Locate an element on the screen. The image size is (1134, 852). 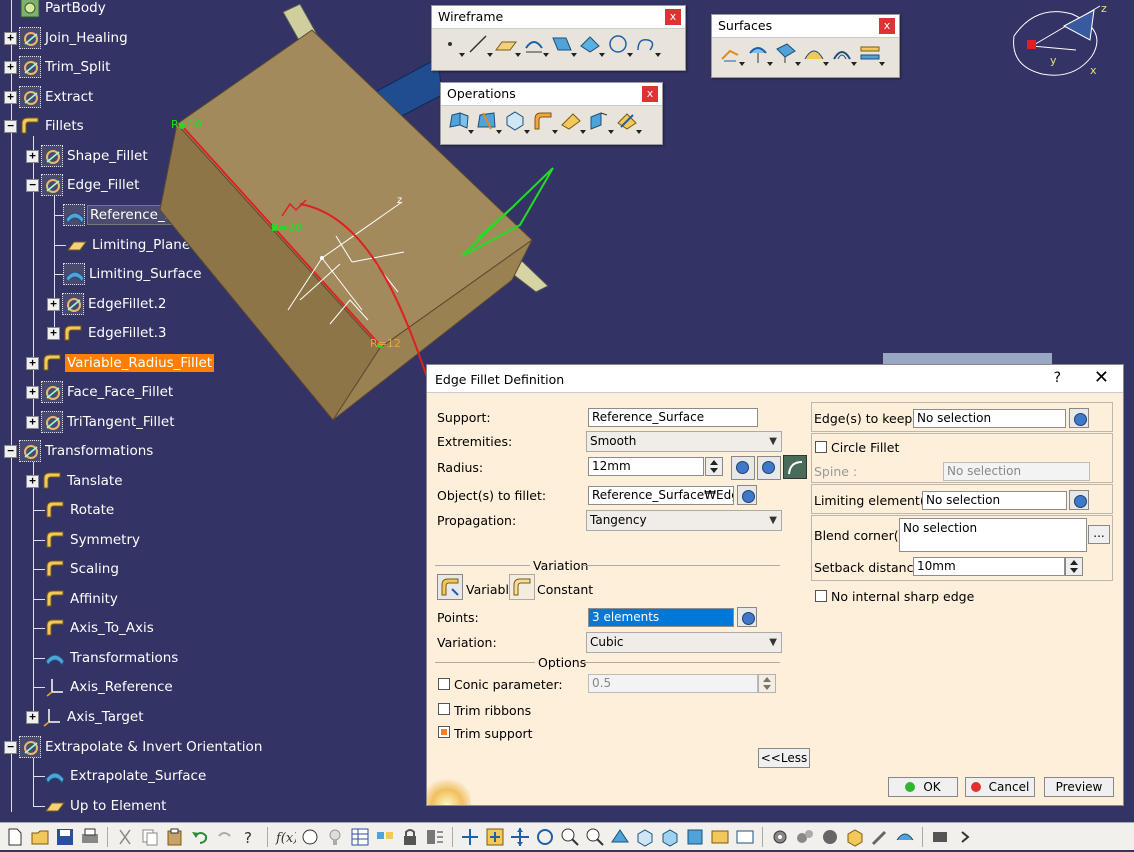
axis-to-axis-icon is located at coordinates (628, 121).